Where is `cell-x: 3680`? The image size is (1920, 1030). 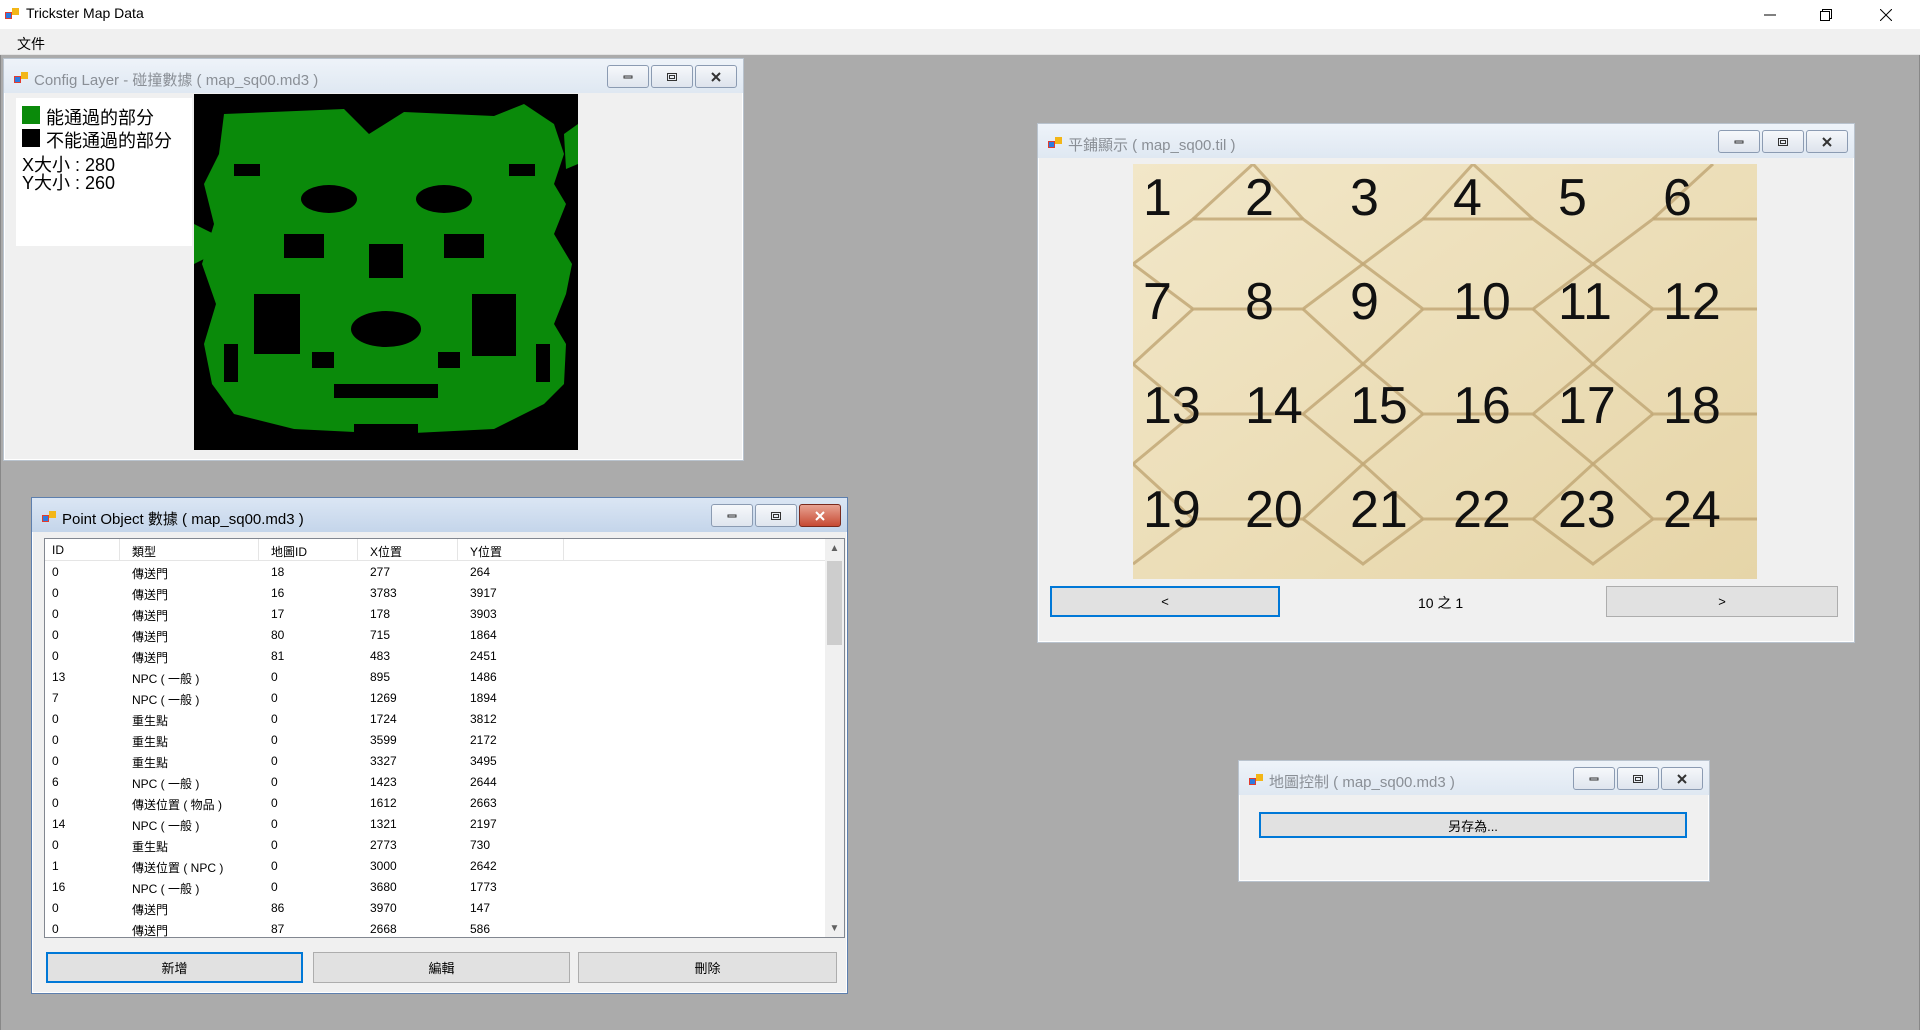
cell-x: 3680 is located at coordinates (383, 887).